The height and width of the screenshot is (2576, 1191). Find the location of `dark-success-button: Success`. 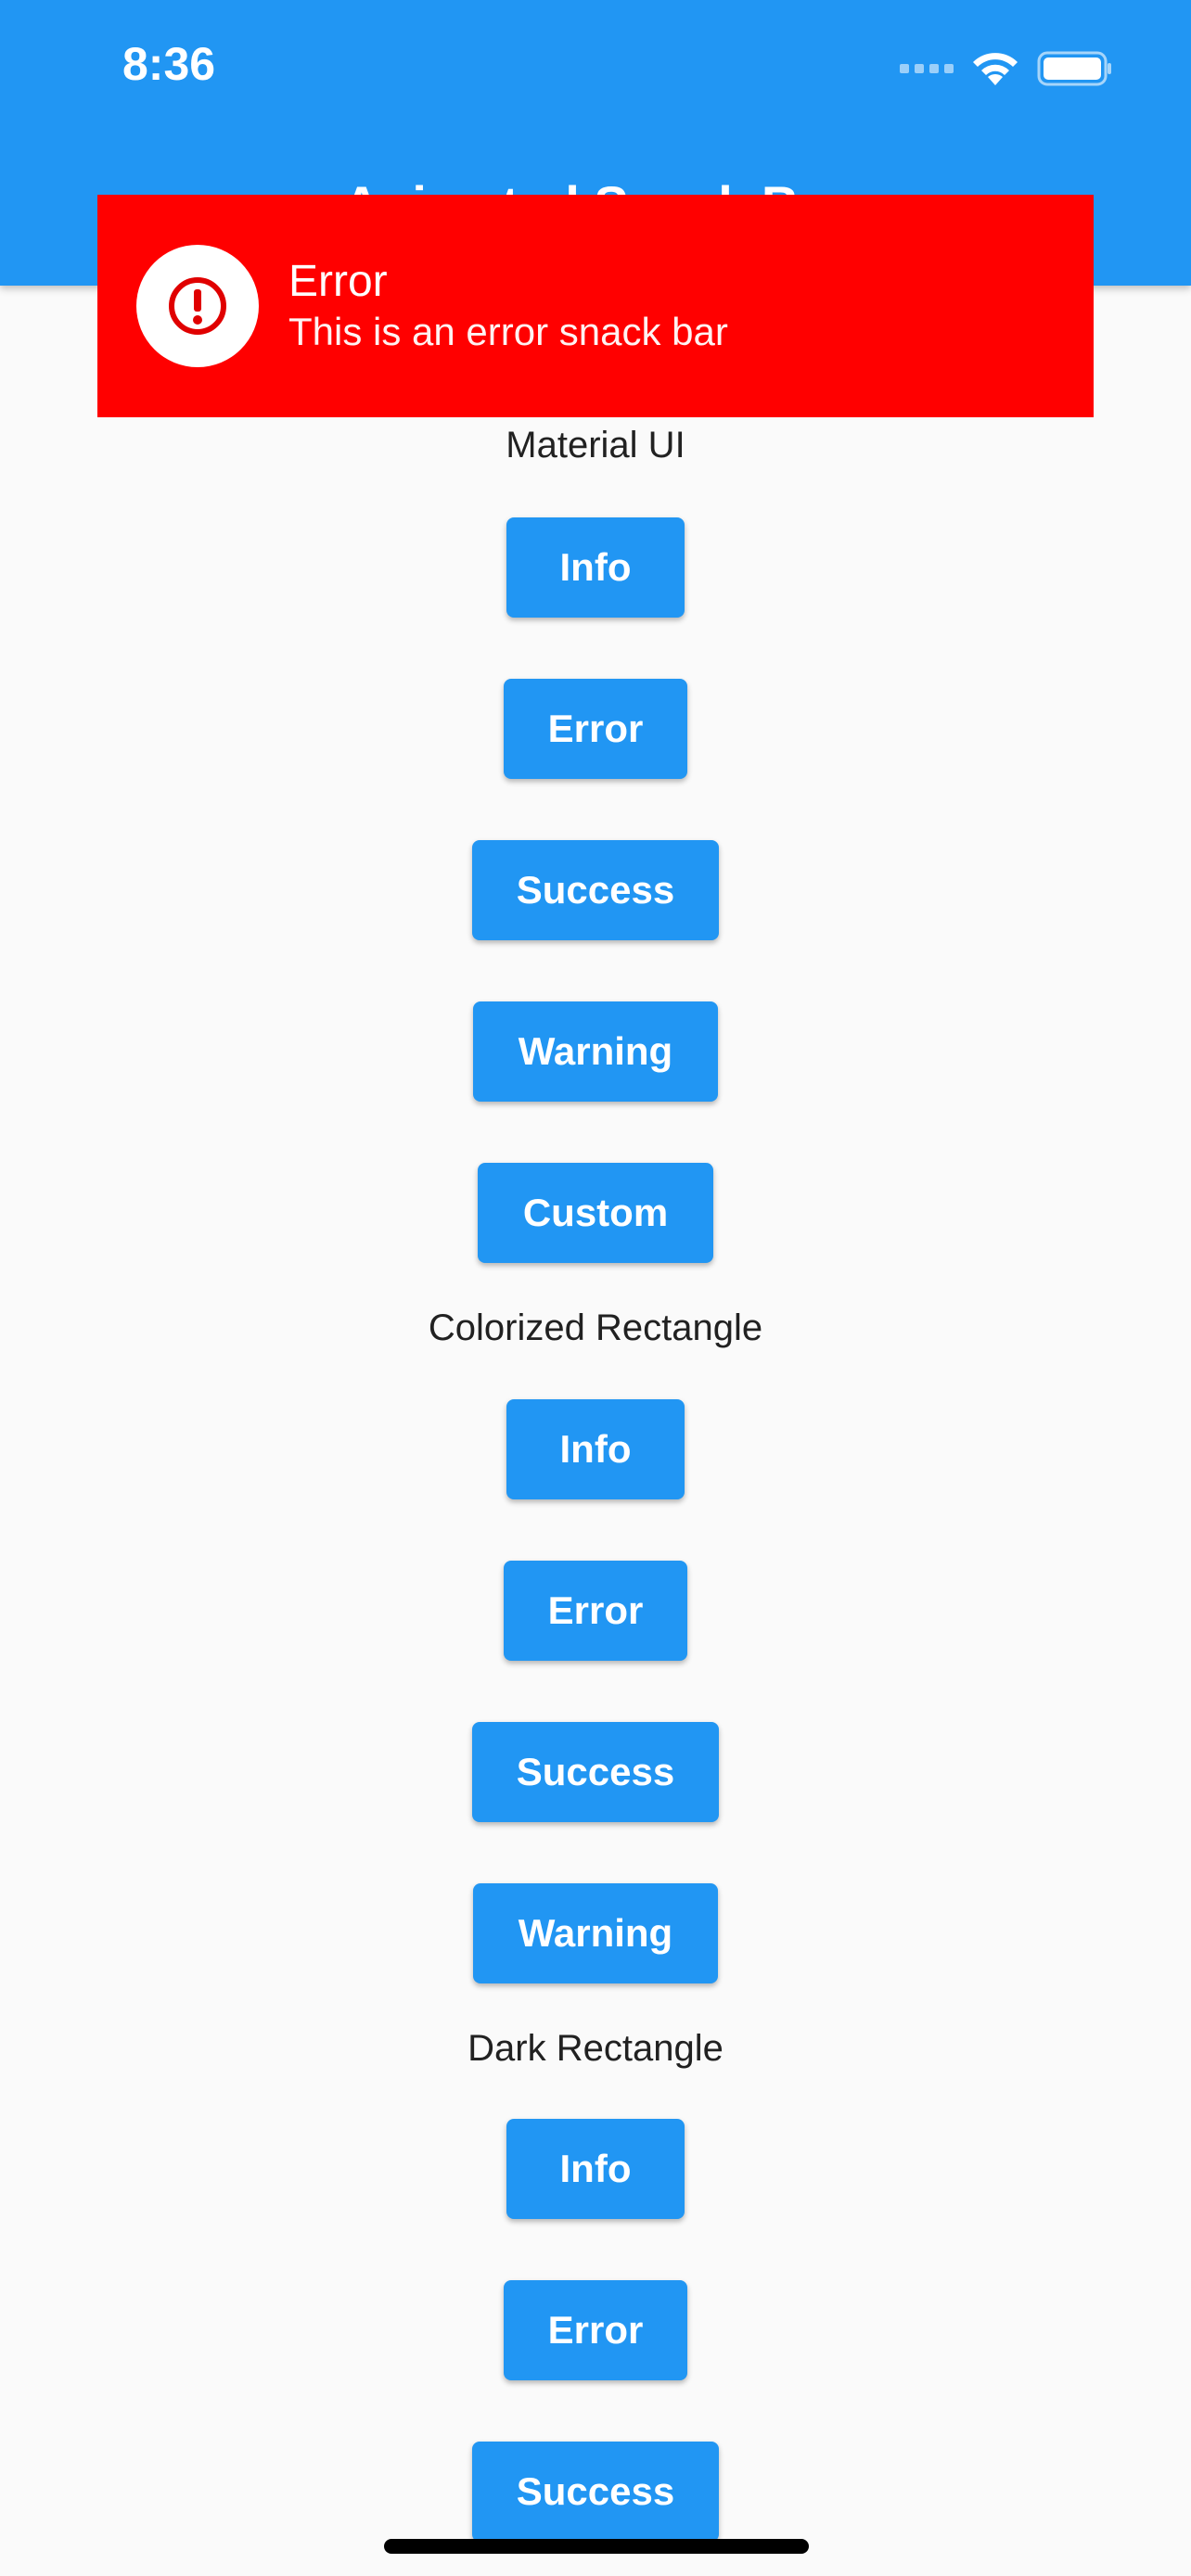

dark-success-button: Success is located at coordinates (595, 2492).